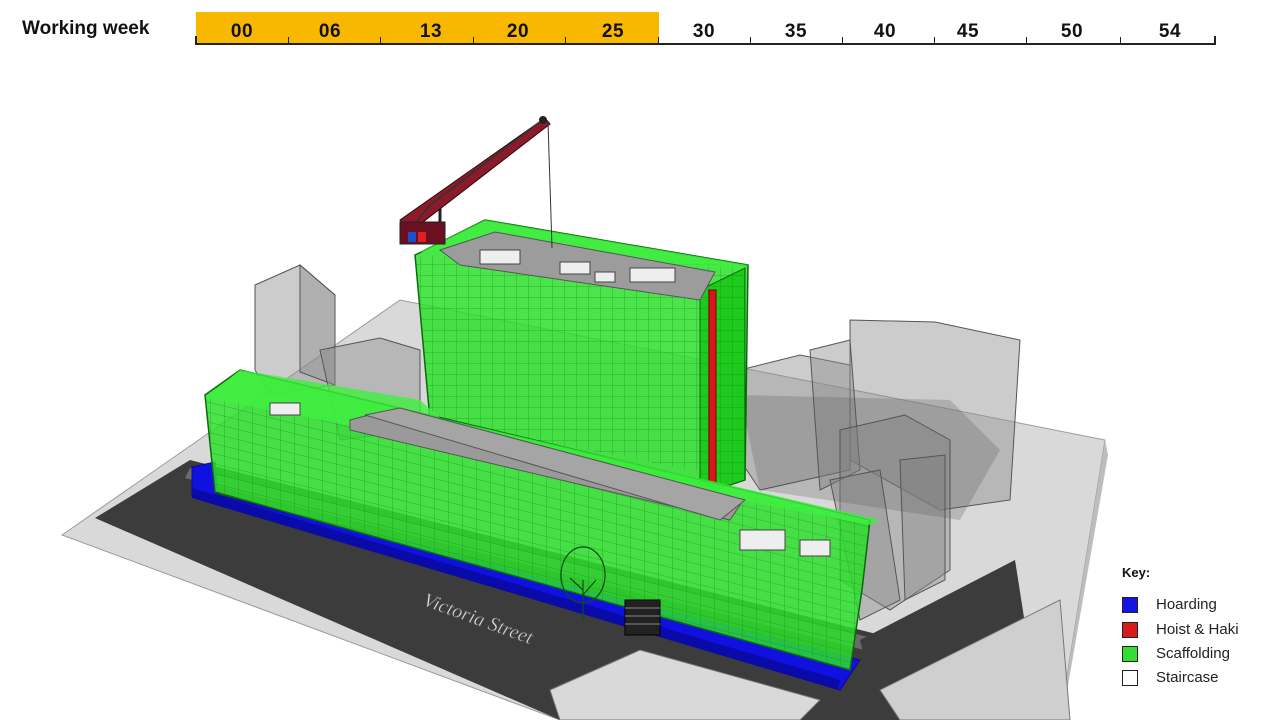 The width and height of the screenshot is (1280, 720). What do you see at coordinates (518, 31) in the screenshot?
I see `week-label-20: 20` at bounding box center [518, 31].